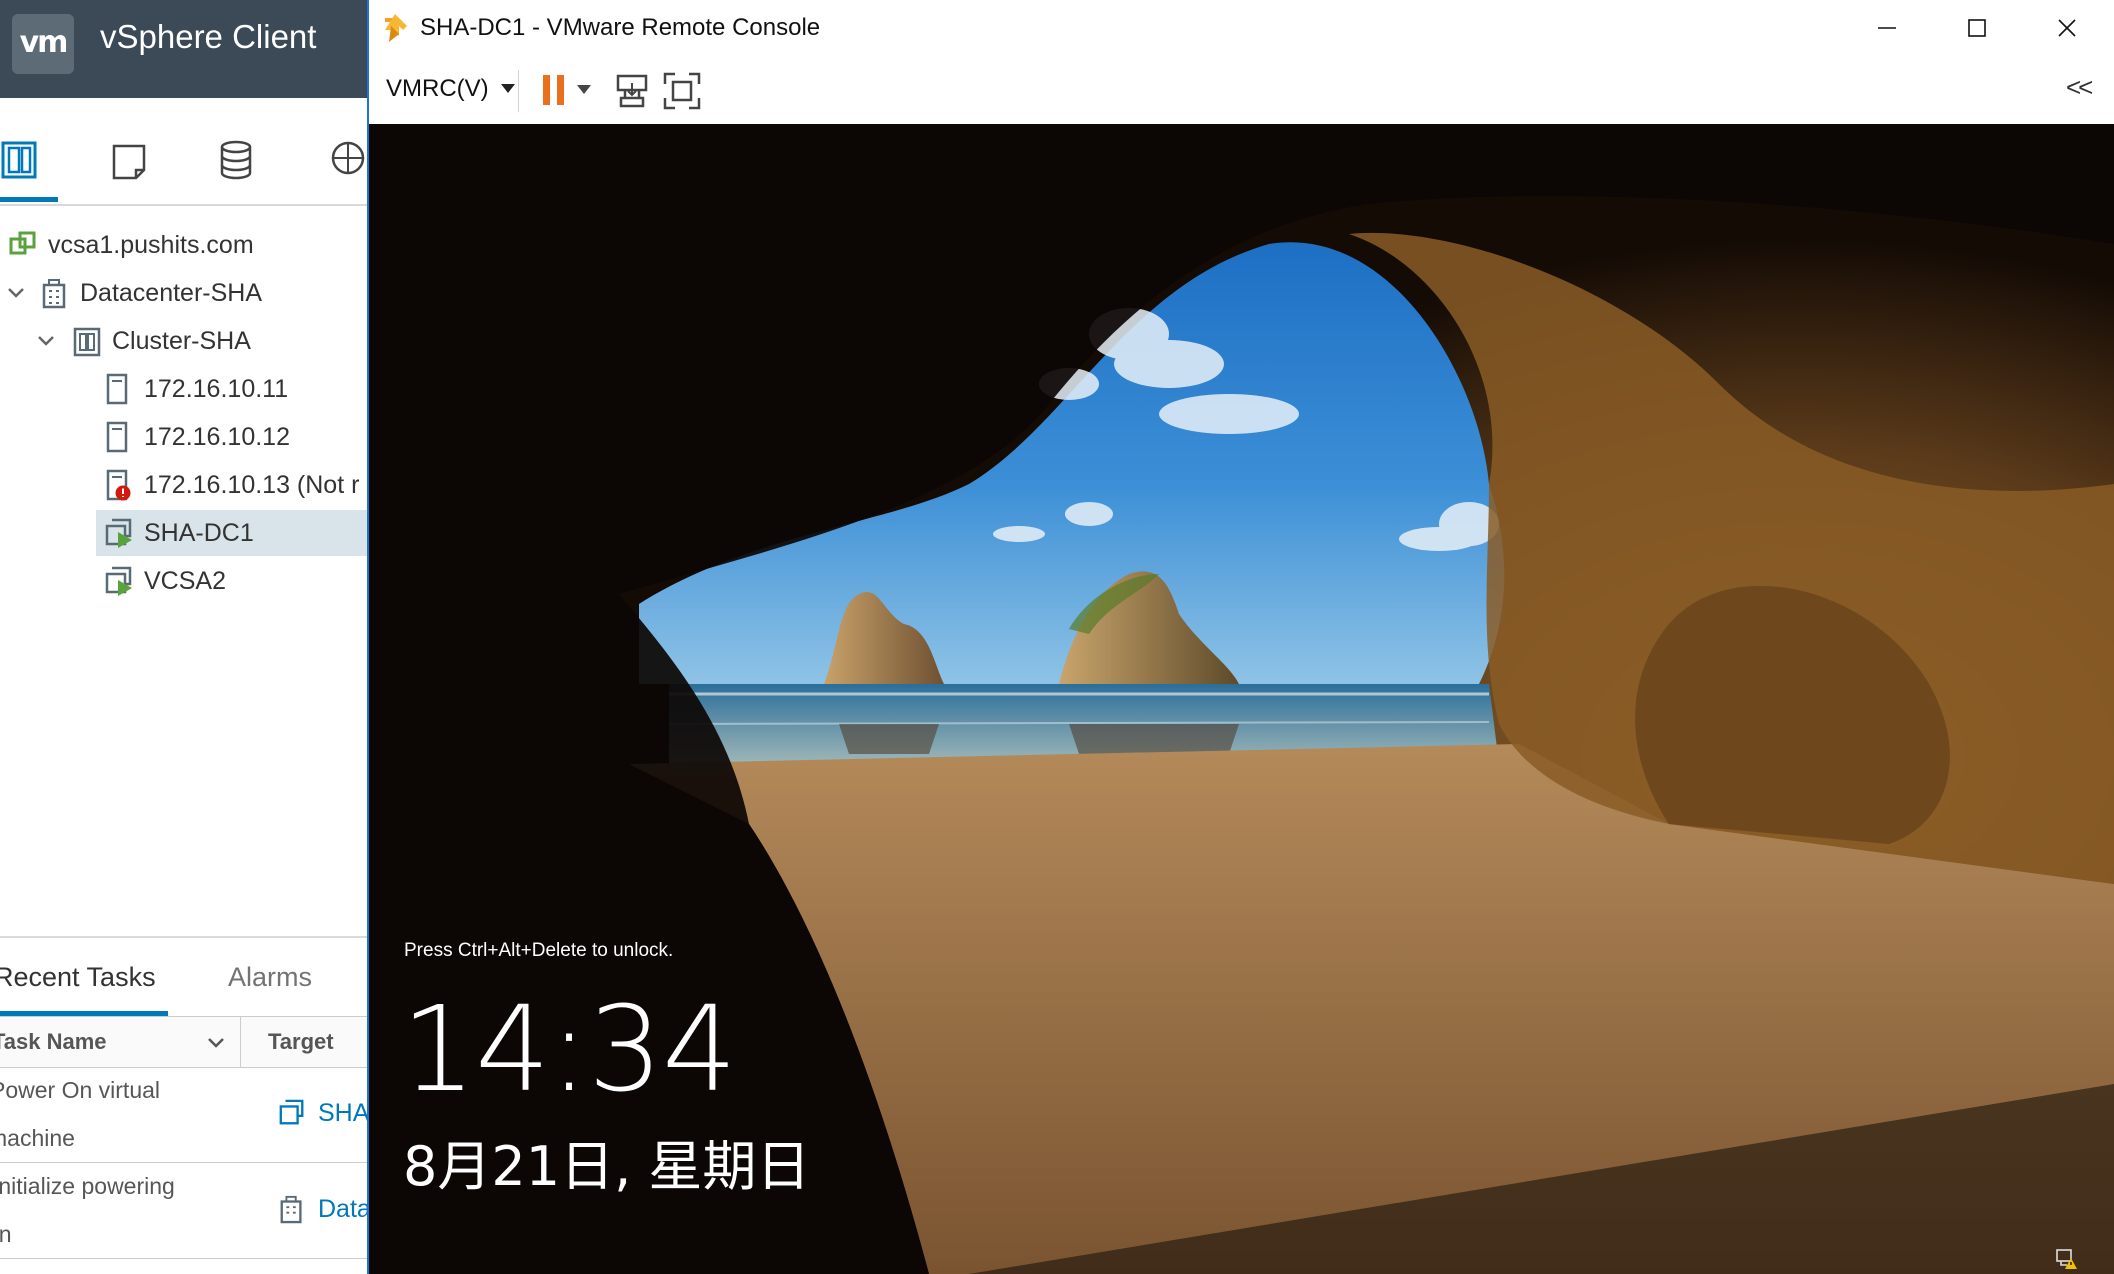  What do you see at coordinates (346, 160) in the screenshot?
I see `networking-icon` at bounding box center [346, 160].